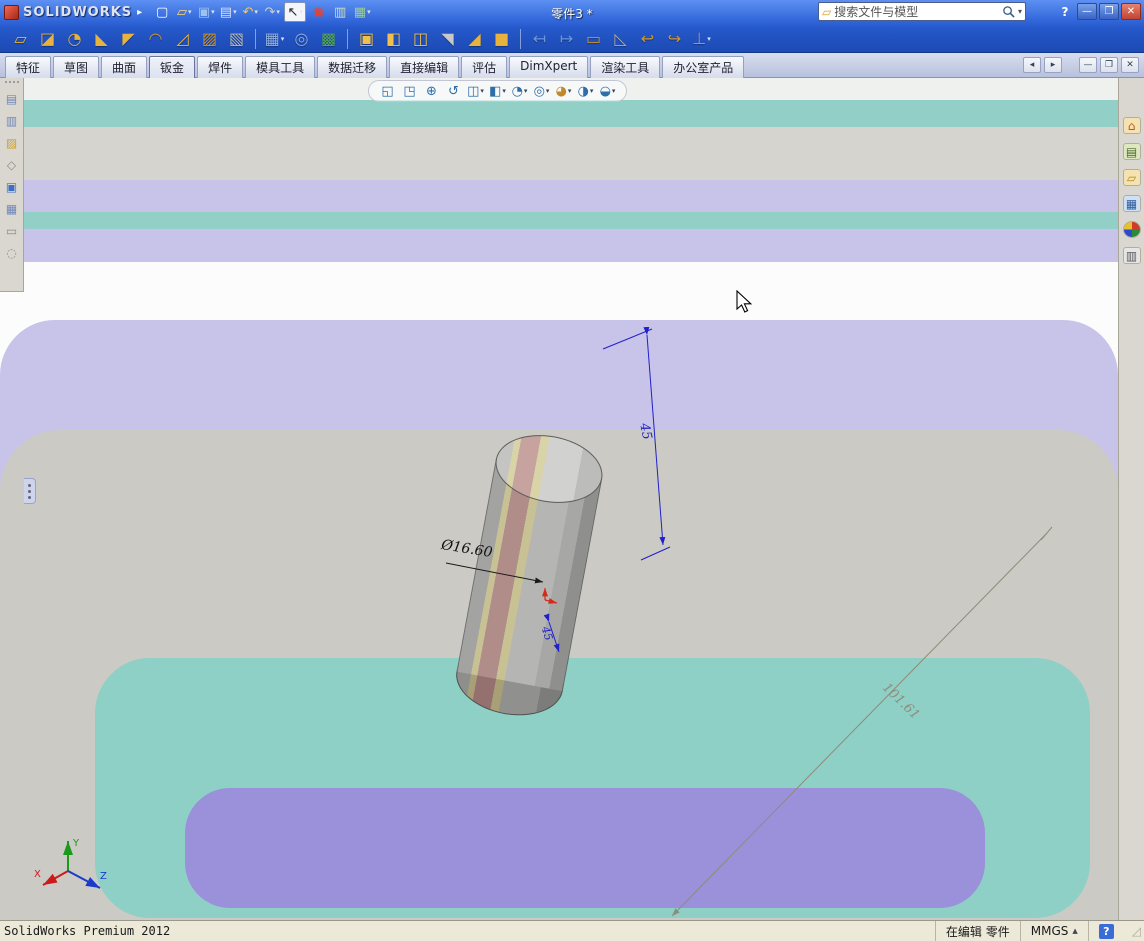 The width and height of the screenshot is (1144, 941). I want to click on gusset: ◧, so click(393, 39).